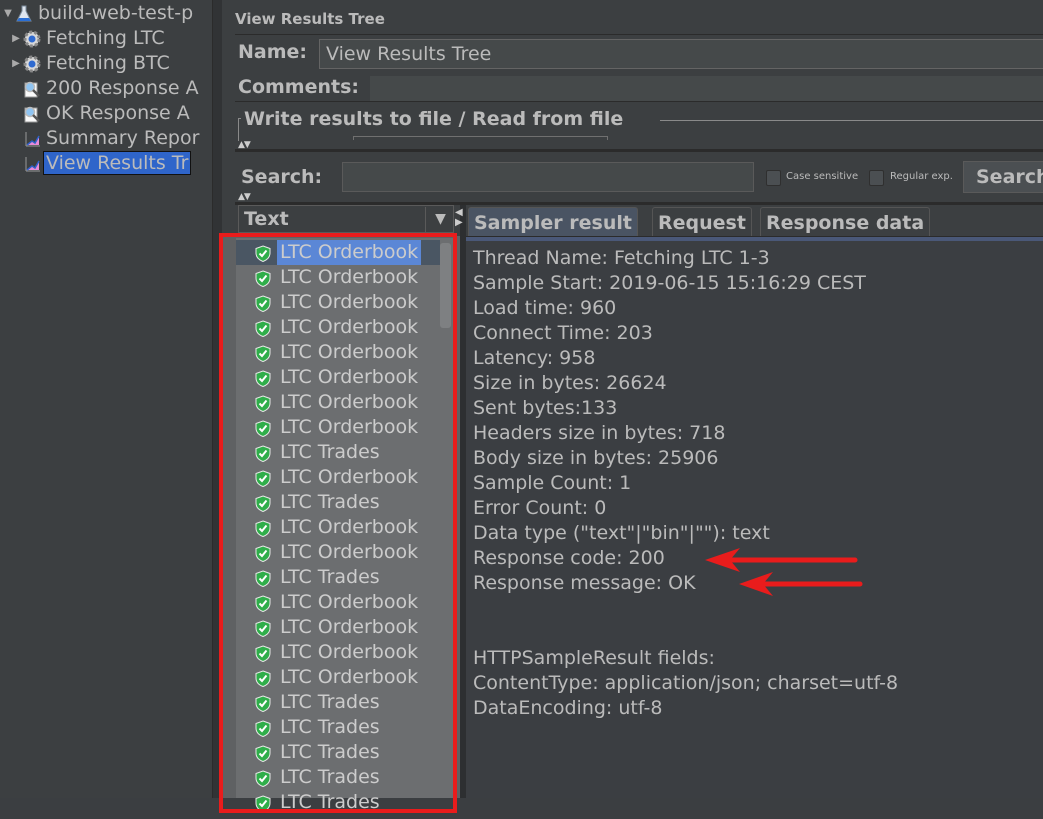 This screenshot has width=1043, height=819. I want to click on tree-node-label: OK Response A, so click(118, 113).